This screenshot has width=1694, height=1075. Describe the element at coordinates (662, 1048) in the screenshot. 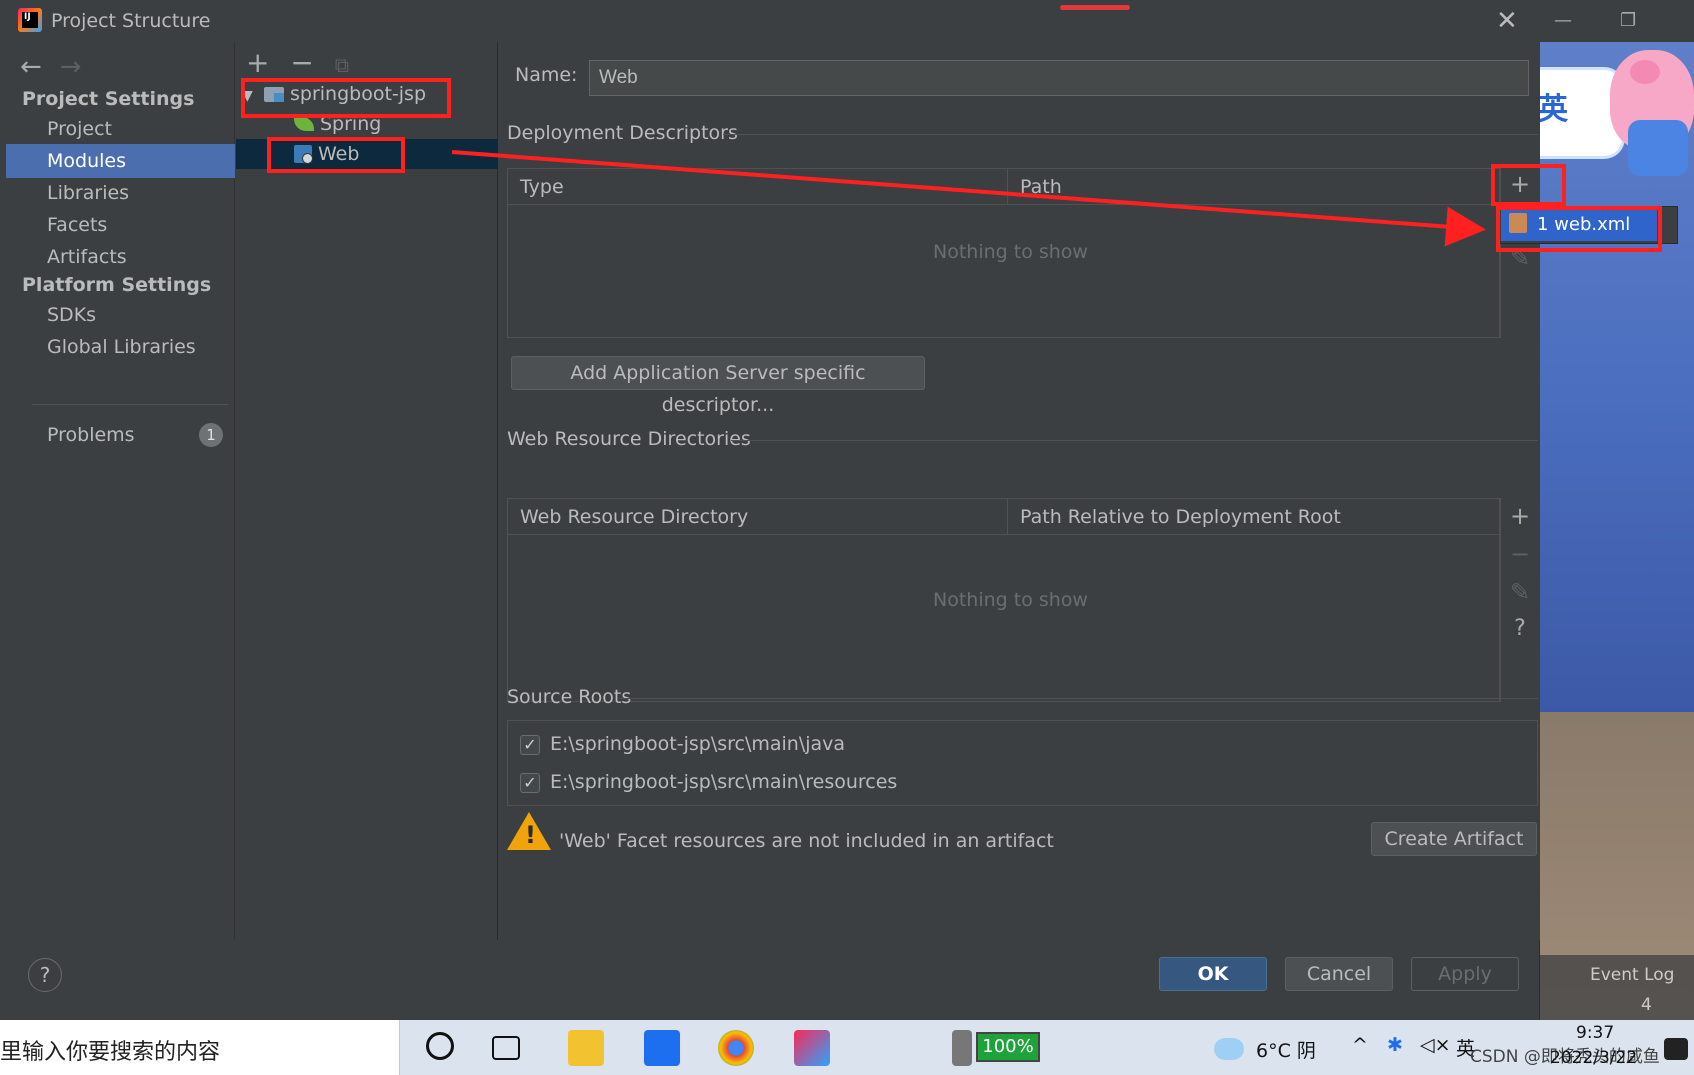

I see `app-icon` at that location.